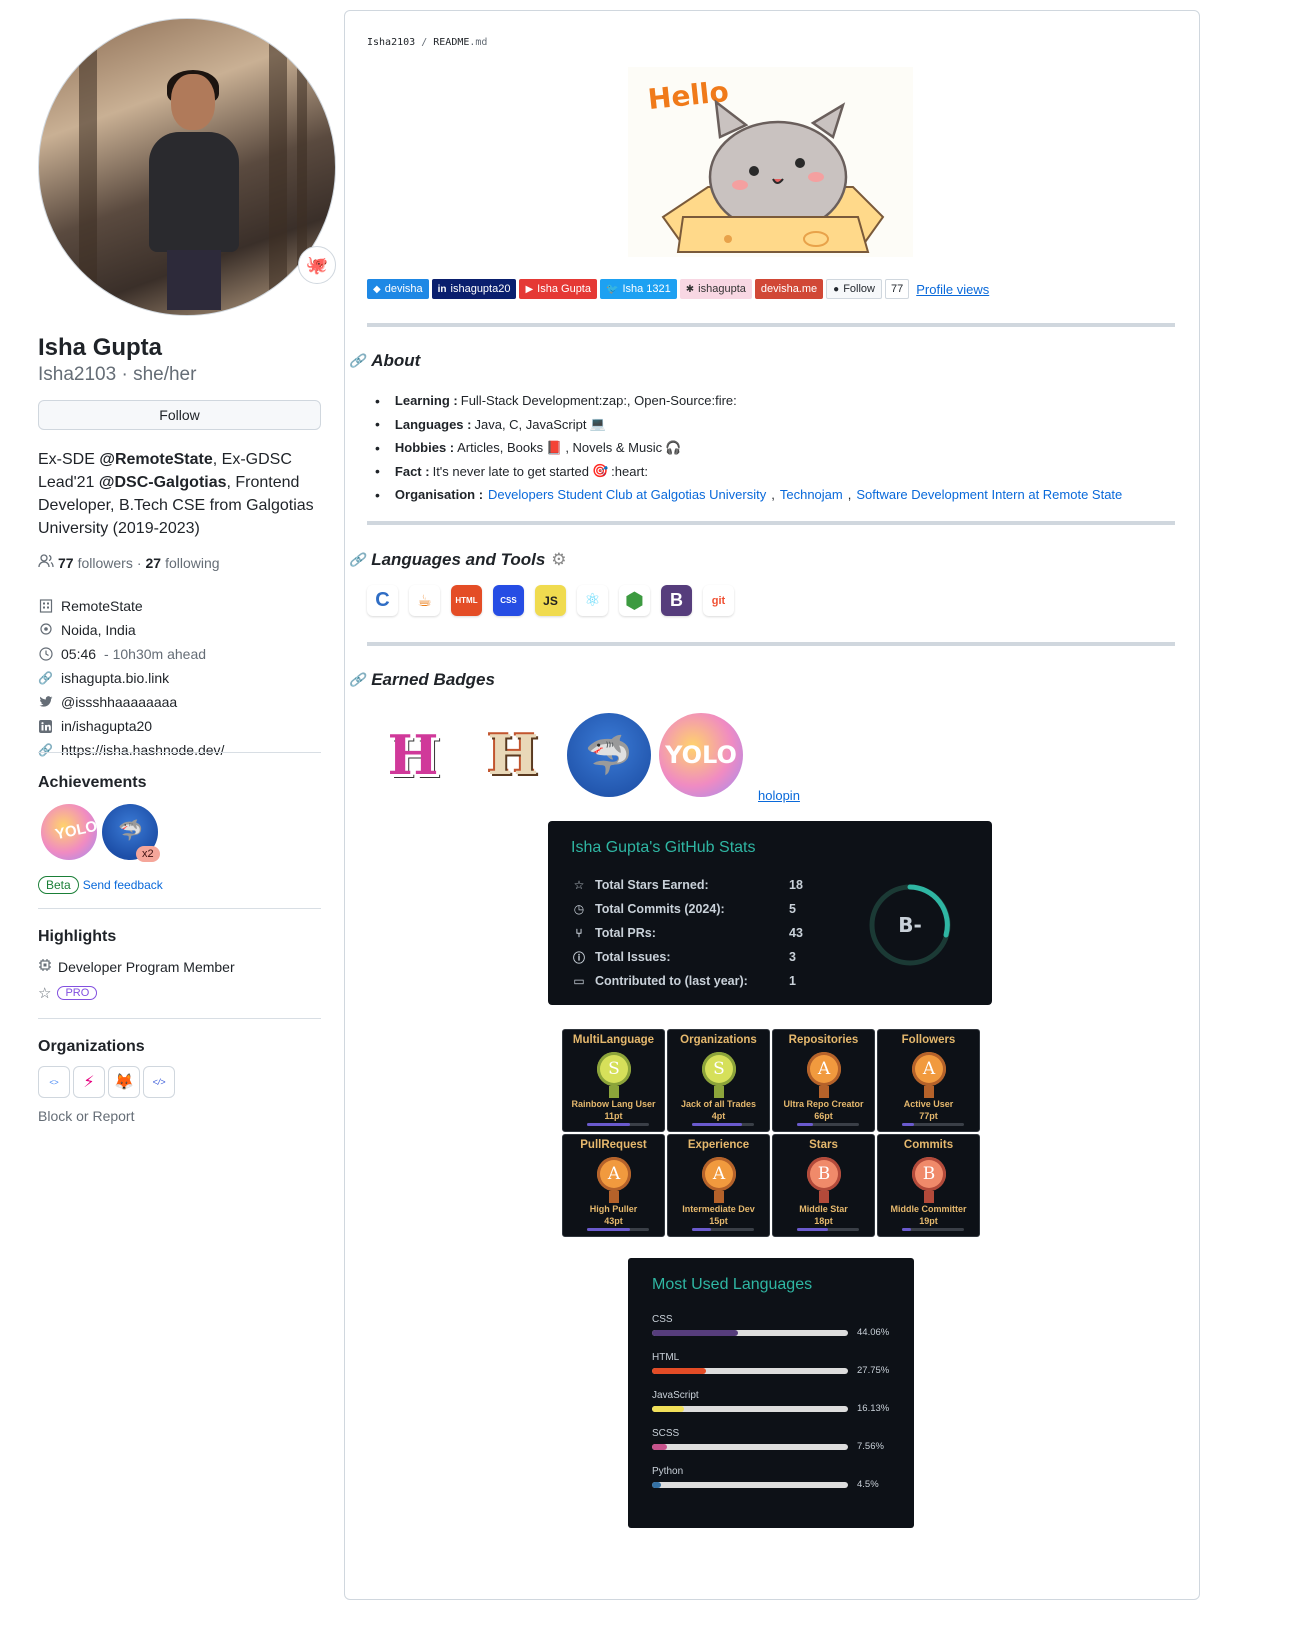 The height and width of the screenshot is (1643, 1293). What do you see at coordinates (86, 1116) in the screenshot?
I see `block-or-report-link: Block or Report` at bounding box center [86, 1116].